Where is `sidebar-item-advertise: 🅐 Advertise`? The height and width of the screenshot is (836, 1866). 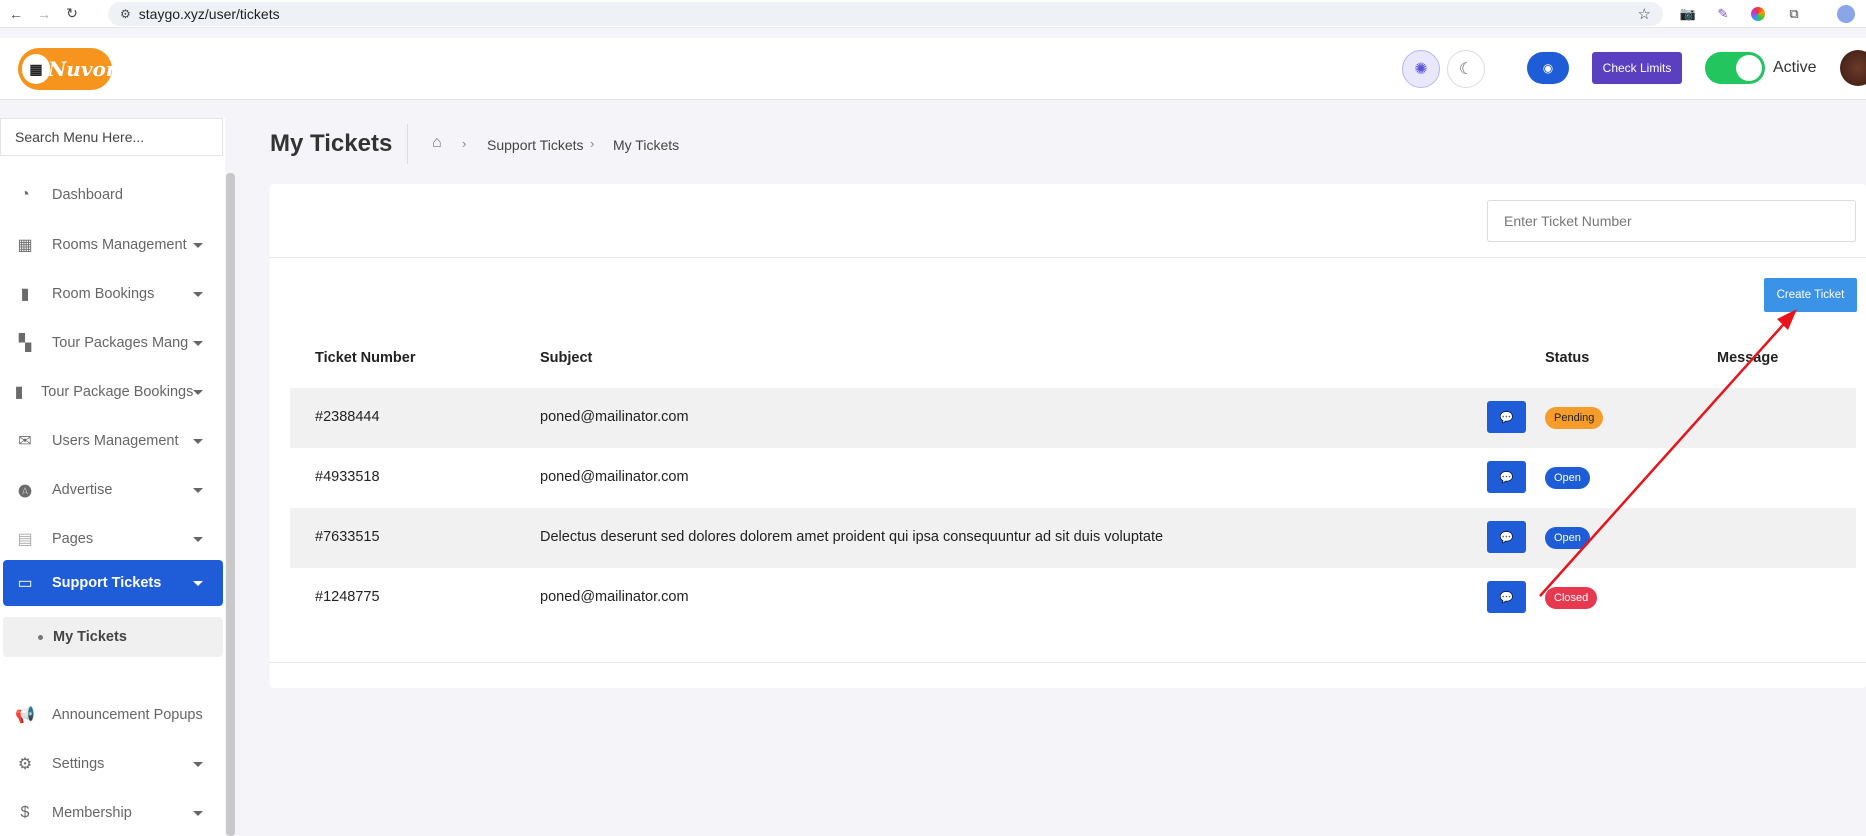 sidebar-item-advertise: 🅐 Advertise is located at coordinates (111, 490).